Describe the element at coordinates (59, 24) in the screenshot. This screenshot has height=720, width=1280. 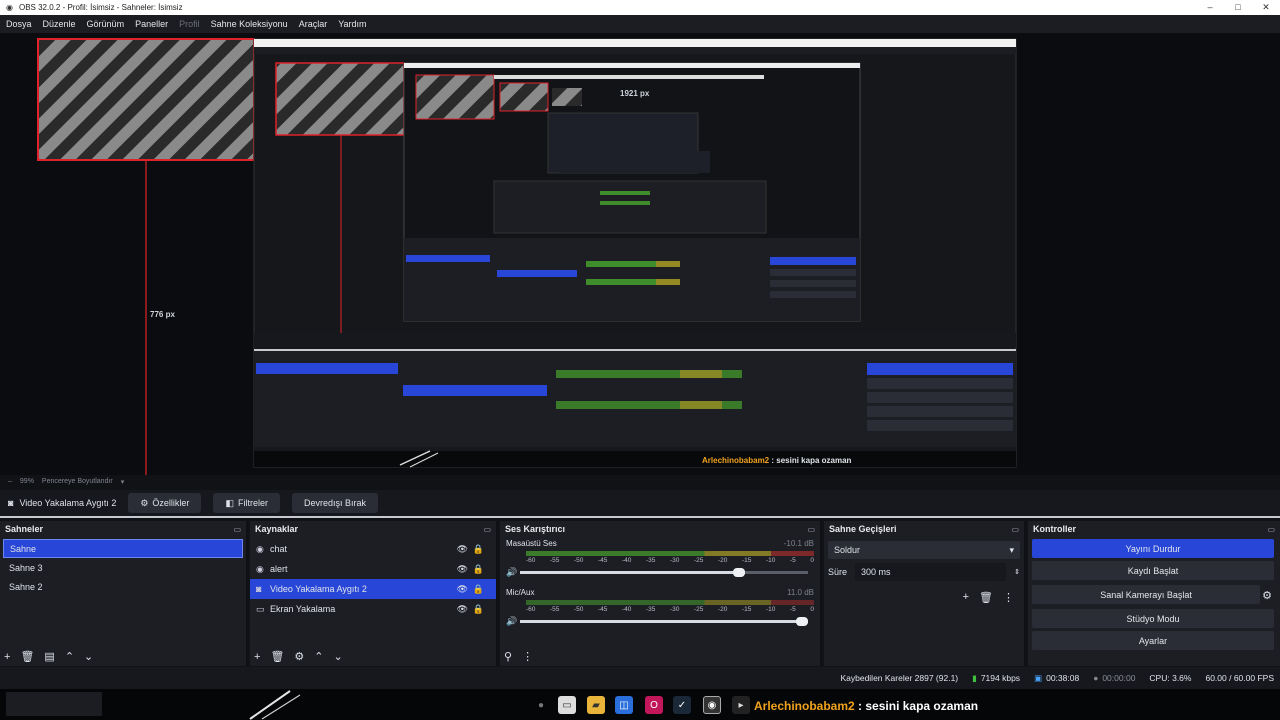
I see `menu-duzenle: Düzenle` at that location.